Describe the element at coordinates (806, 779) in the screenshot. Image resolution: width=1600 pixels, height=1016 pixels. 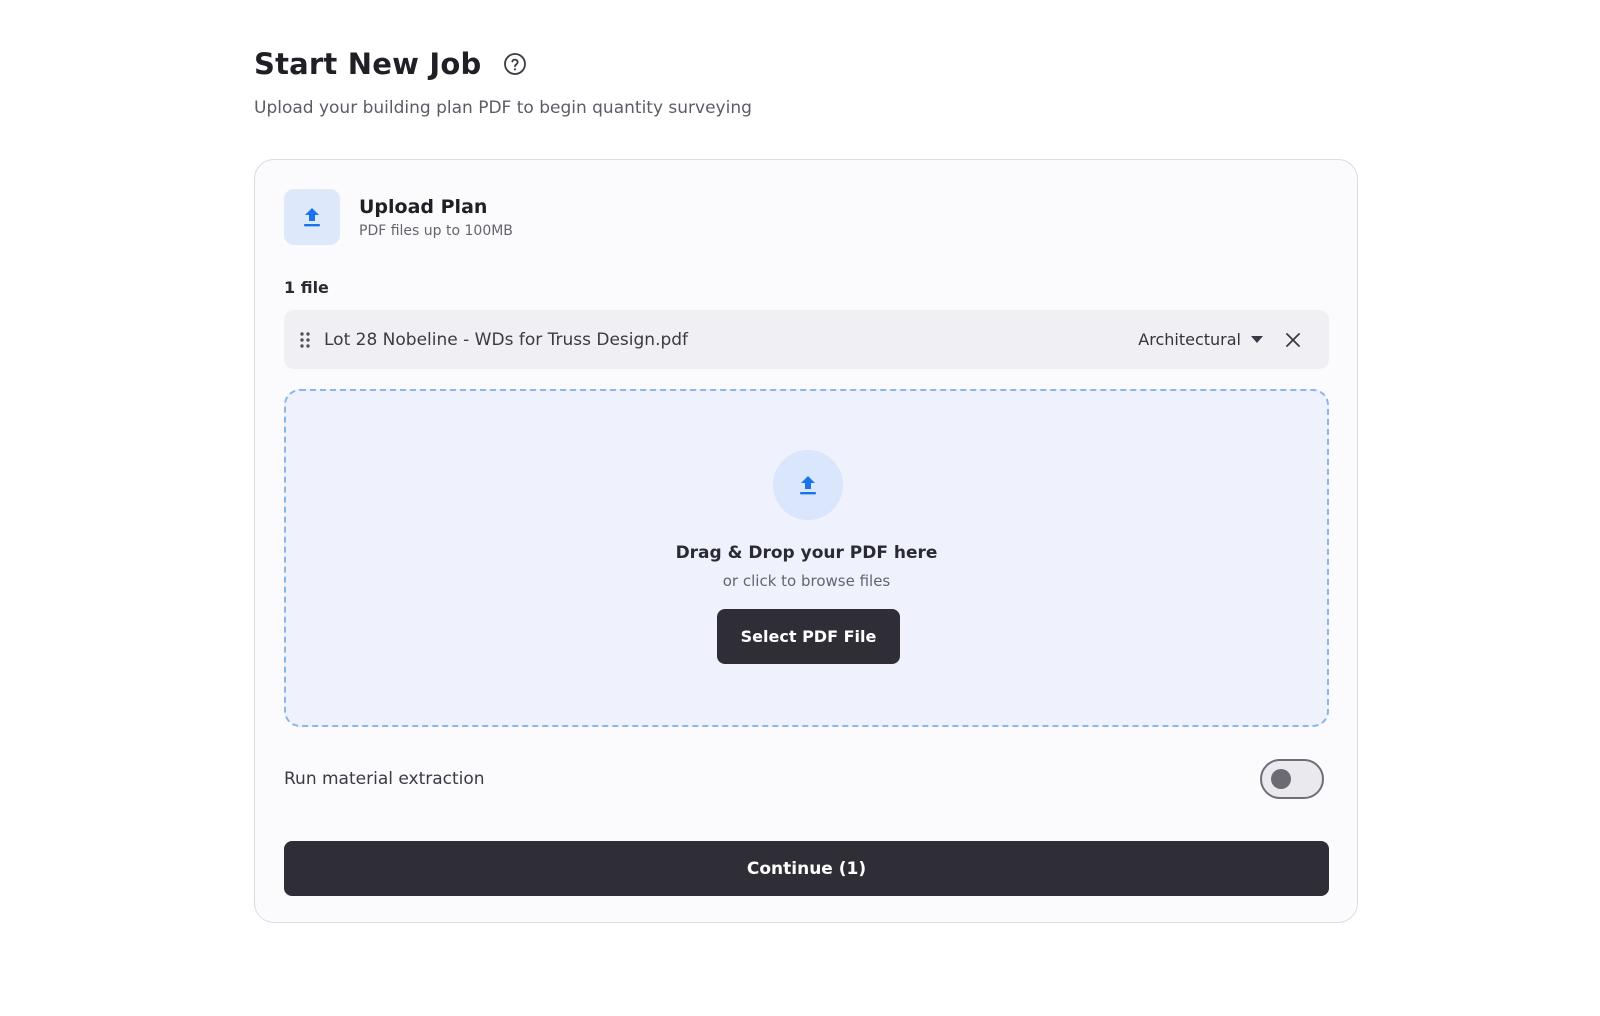
I see `material-extraction-row: Run material extraction` at that location.